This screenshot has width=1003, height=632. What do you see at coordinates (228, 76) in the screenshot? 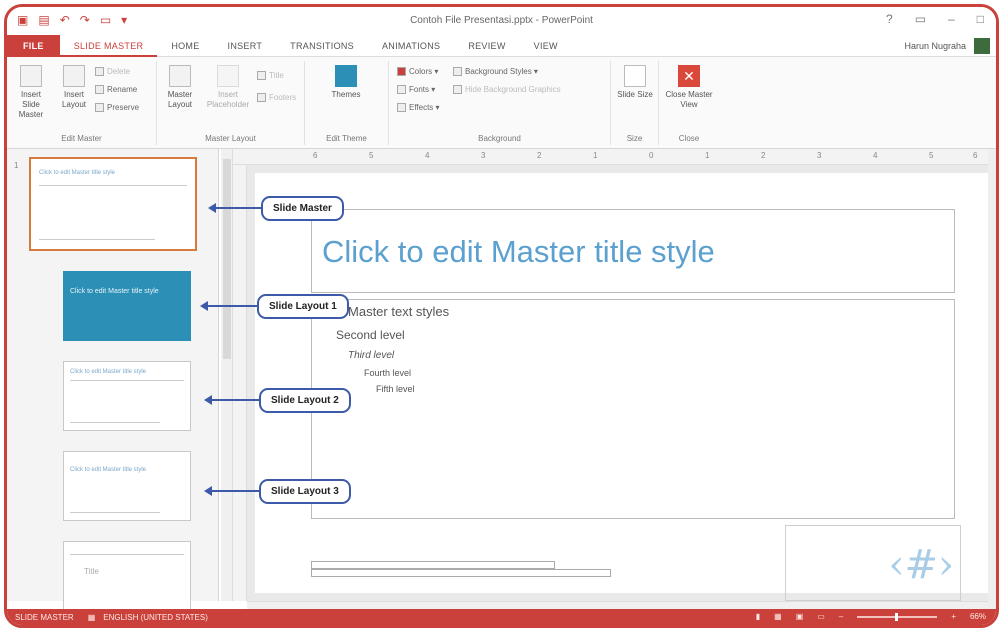
I see `placeholder-icon` at bounding box center [228, 76].